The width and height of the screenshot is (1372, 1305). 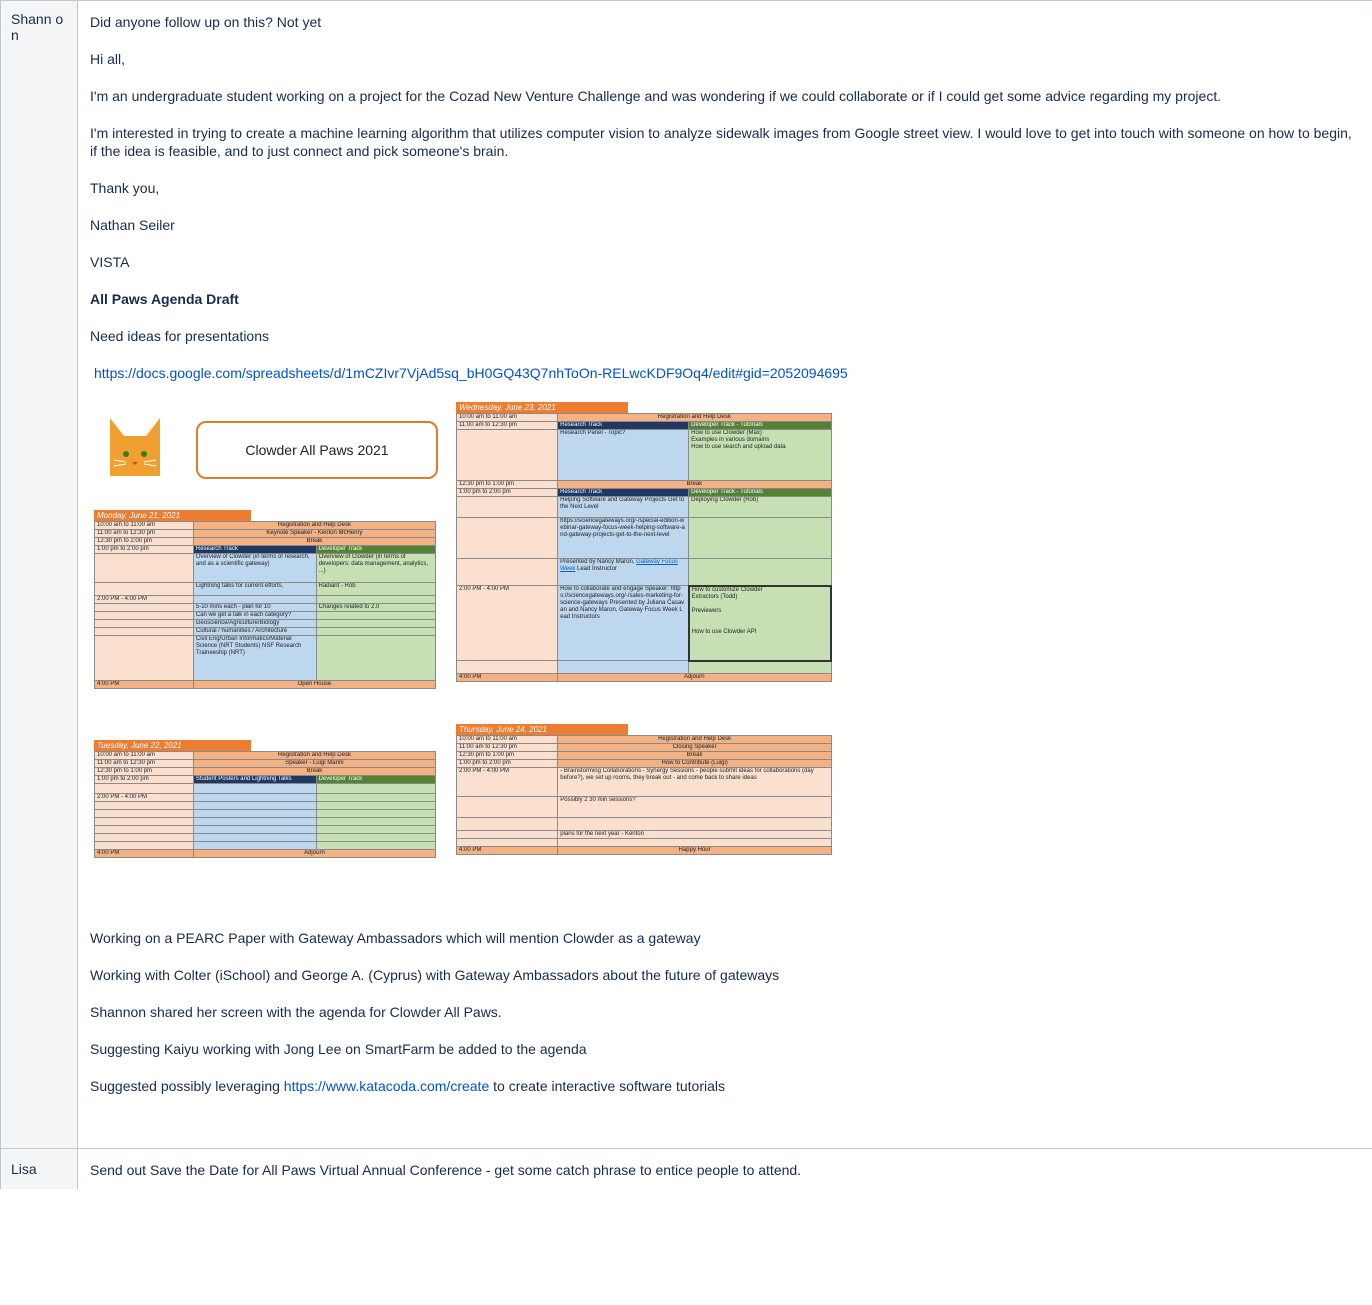 What do you see at coordinates (172, 745) in the screenshot?
I see `day-header: Tuesday, June 22, 2021` at bounding box center [172, 745].